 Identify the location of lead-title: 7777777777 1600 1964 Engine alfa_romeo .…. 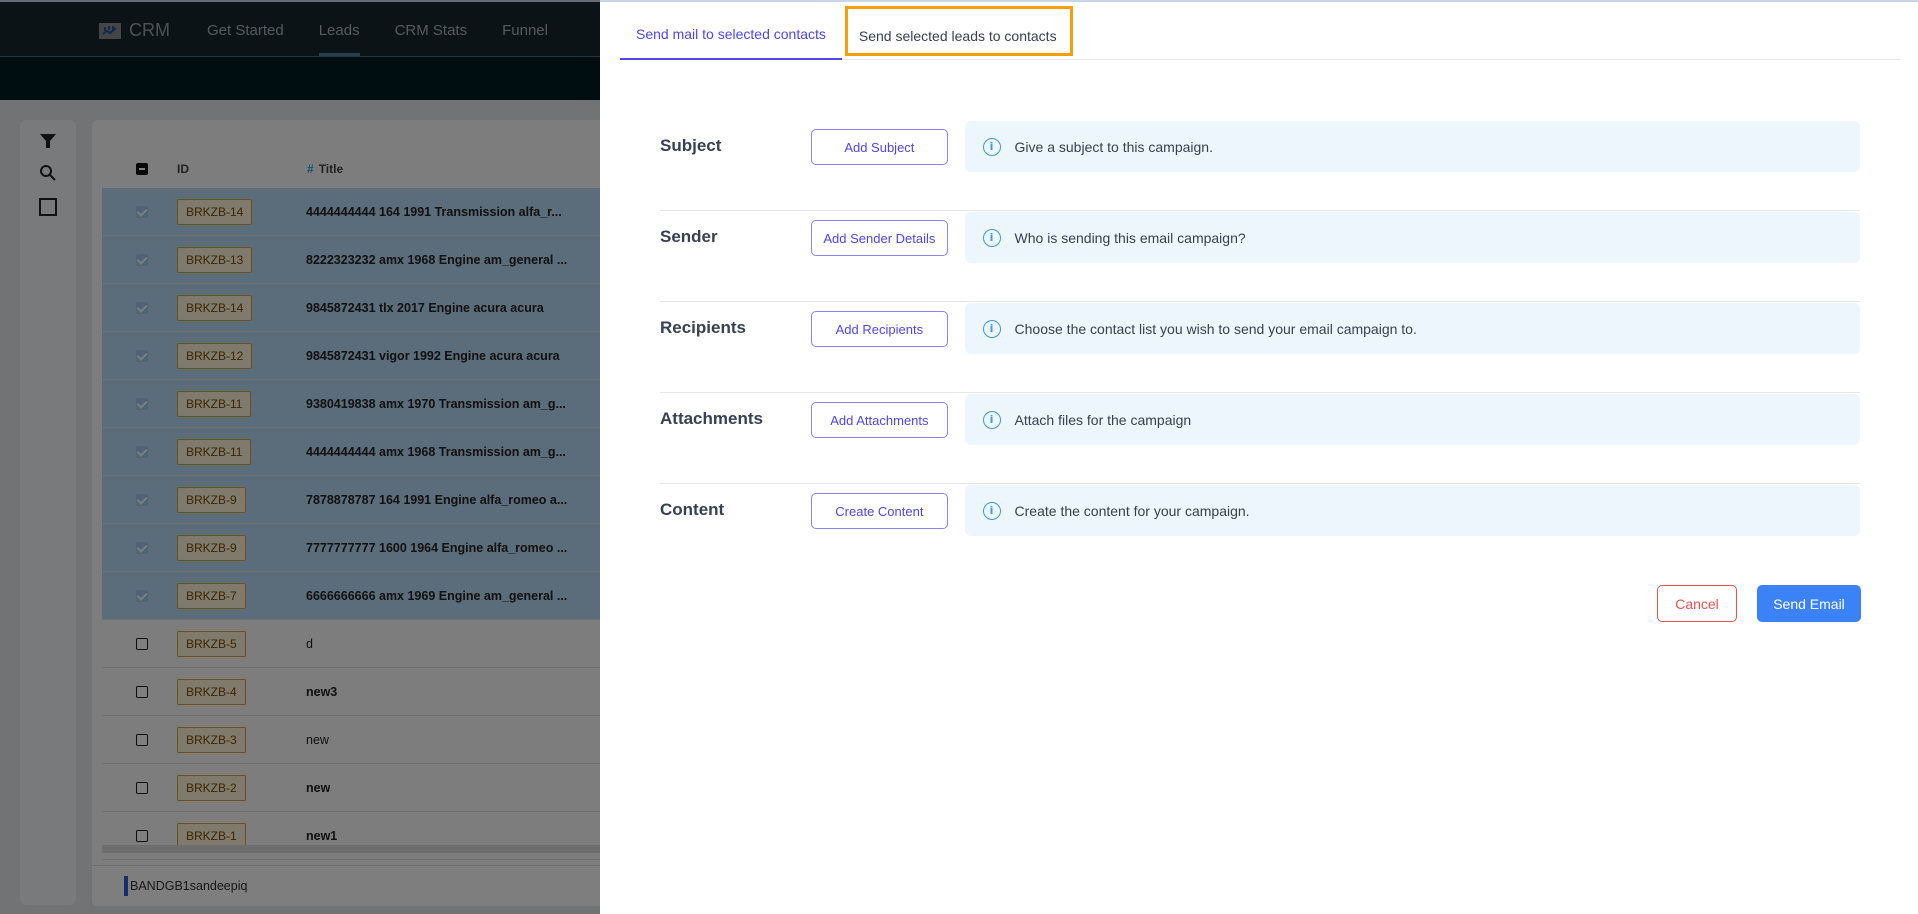
(437, 547).